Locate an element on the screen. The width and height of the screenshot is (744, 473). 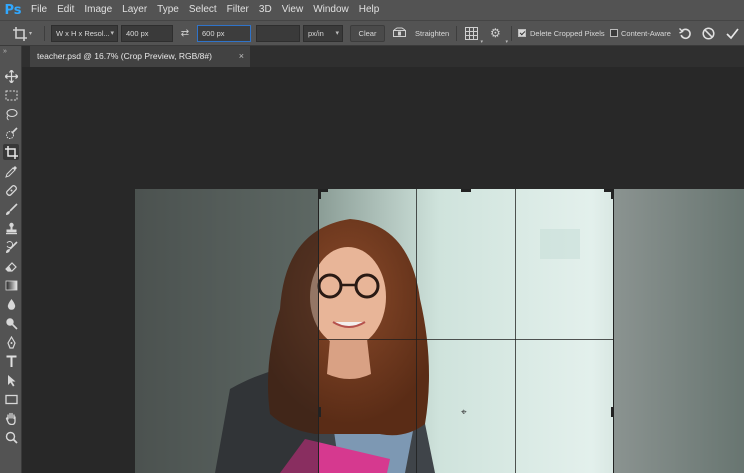
swap-icon: ⇄ is located at coordinates (185, 33).